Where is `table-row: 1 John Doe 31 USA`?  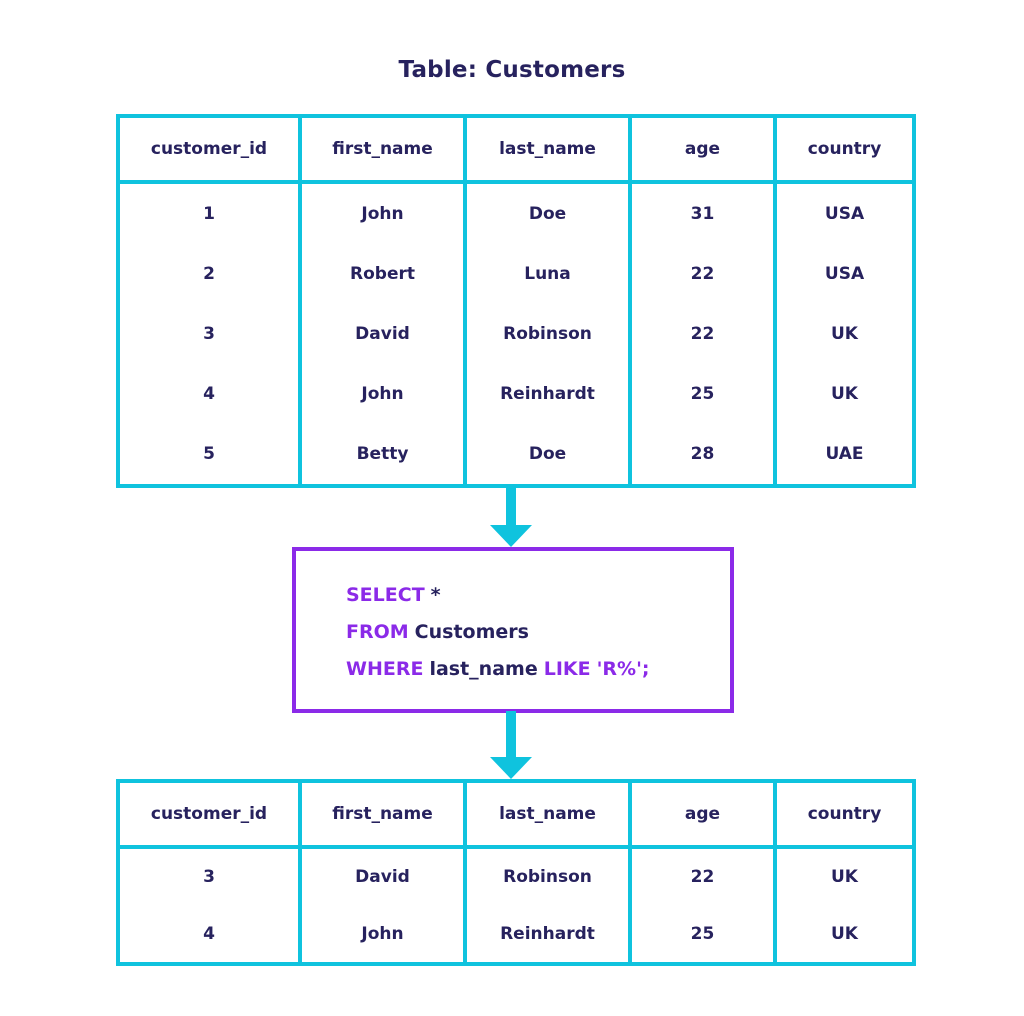
table-row: 1 John Doe 31 USA is located at coordinates (516, 214).